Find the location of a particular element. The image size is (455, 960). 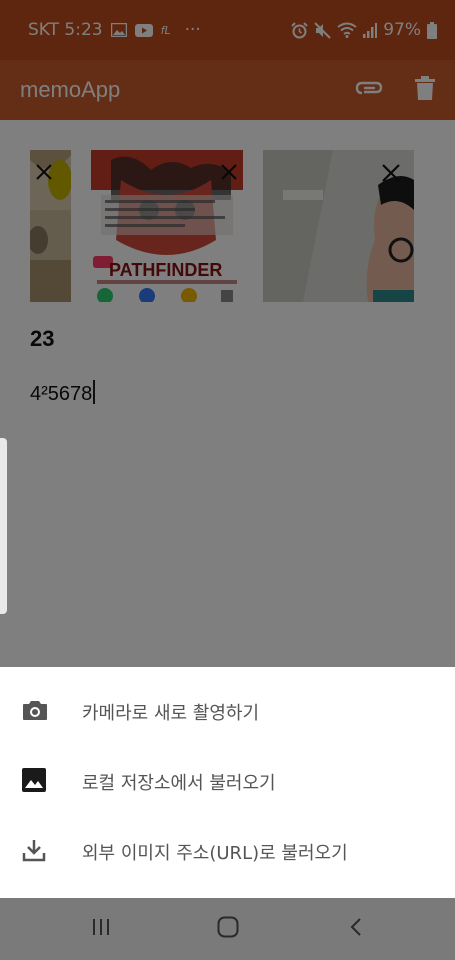

back-button is located at coordinates (356, 929).